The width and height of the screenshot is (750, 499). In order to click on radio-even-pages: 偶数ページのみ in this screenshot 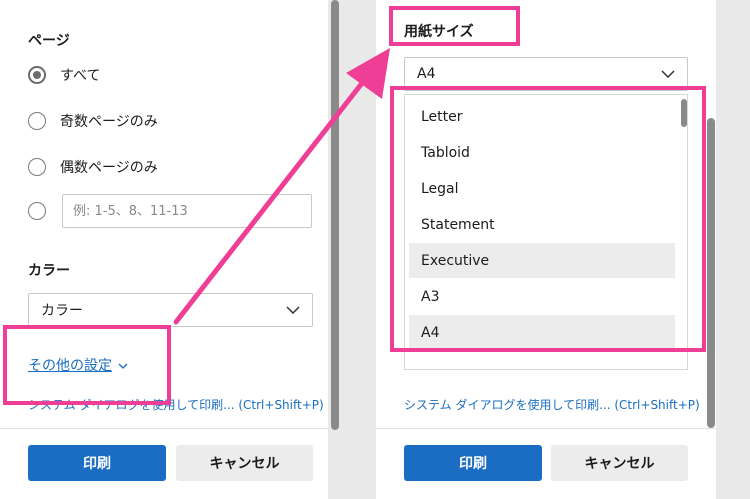, I will do `click(93, 167)`.